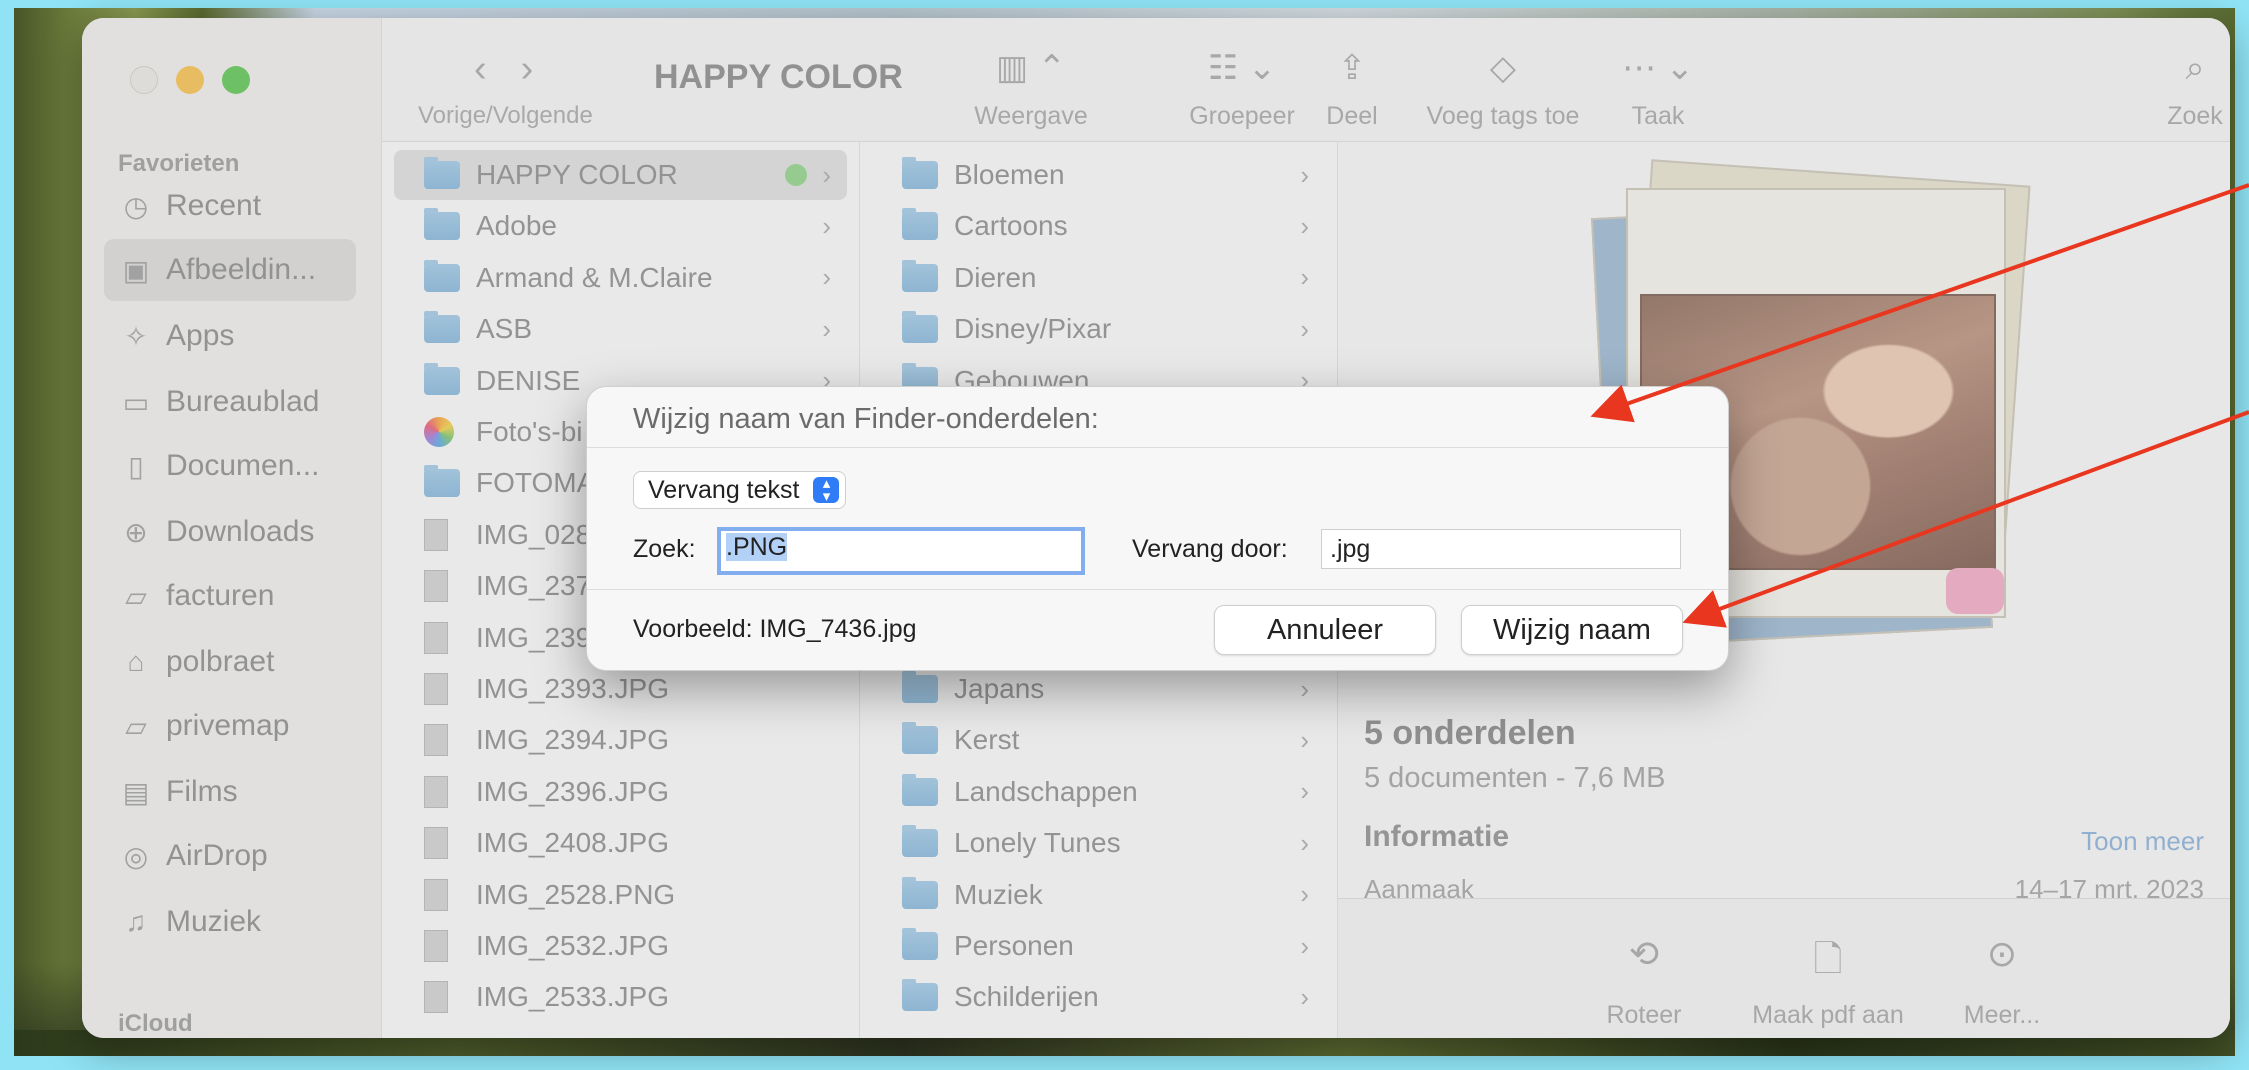 The width and height of the screenshot is (2249, 1070). I want to click on rename-button: Wijzig naam, so click(1572, 630).